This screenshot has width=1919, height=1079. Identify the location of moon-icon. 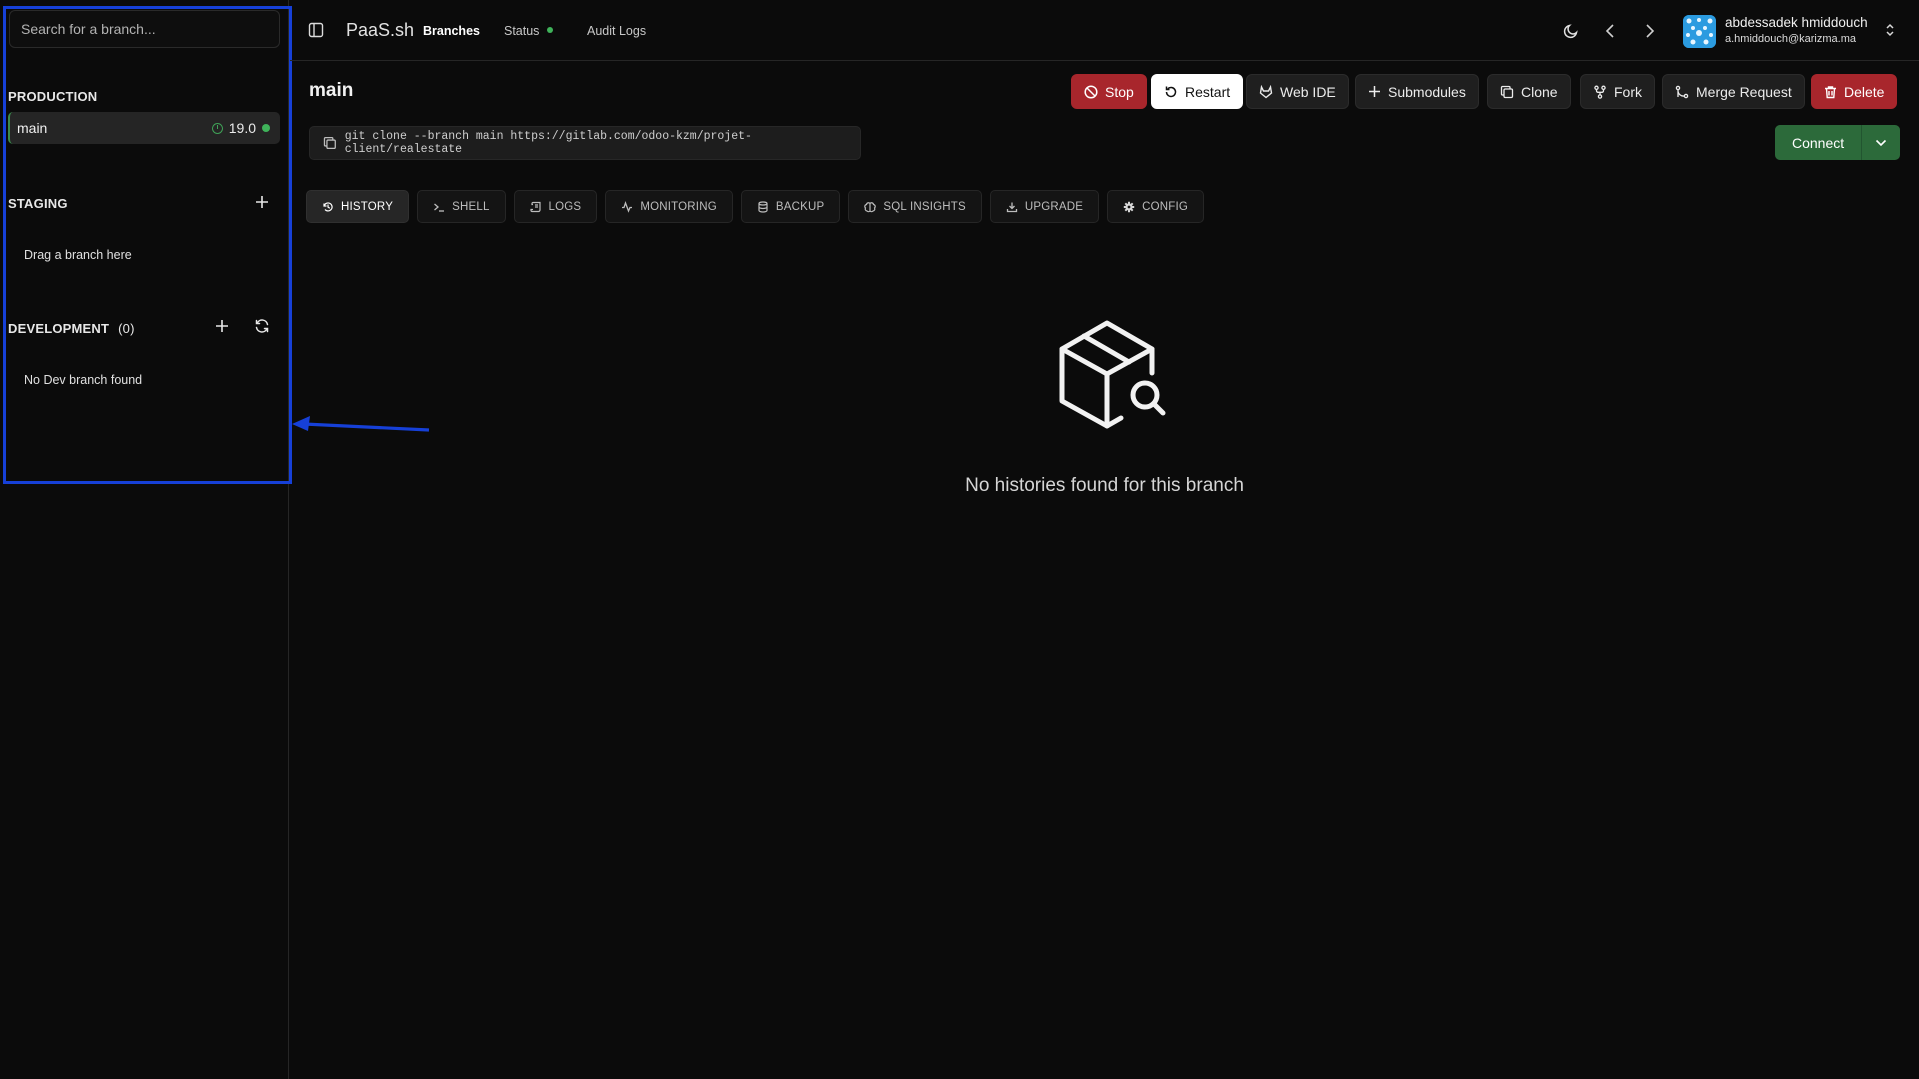
(1570, 31).